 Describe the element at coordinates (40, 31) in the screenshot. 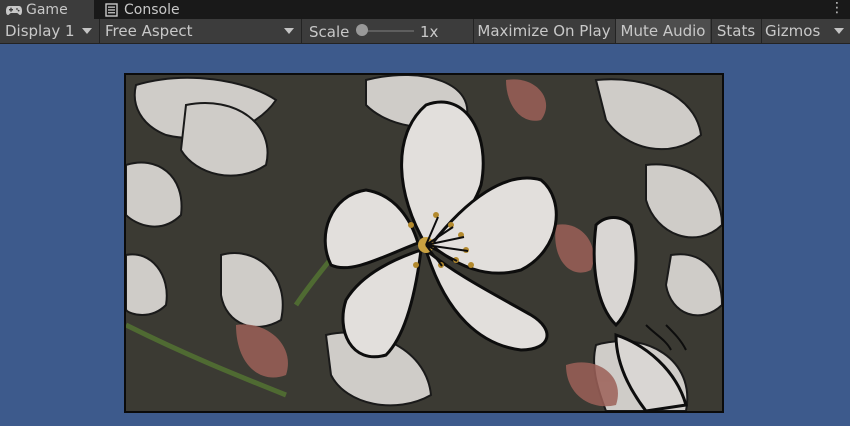

I see `display-dropdown-label: Display 1` at that location.